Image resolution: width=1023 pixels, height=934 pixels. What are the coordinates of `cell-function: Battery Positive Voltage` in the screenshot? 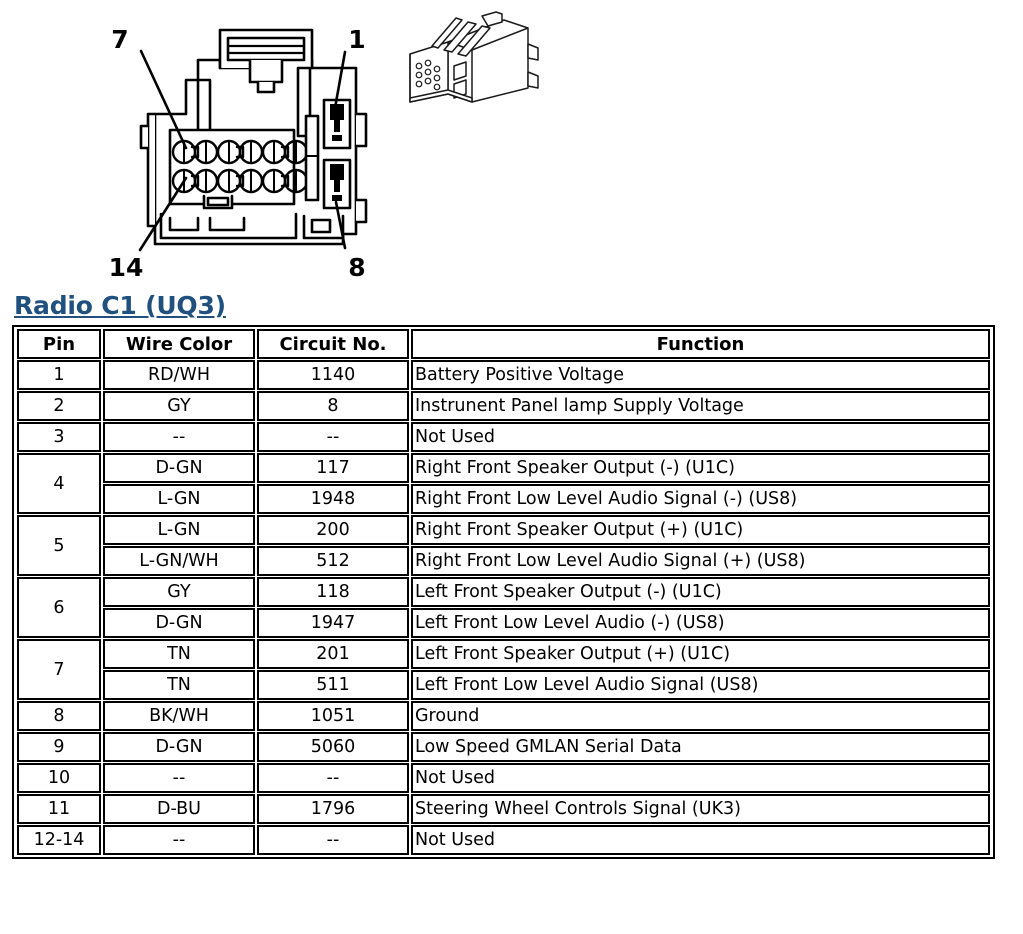 It's located at (700, 375).